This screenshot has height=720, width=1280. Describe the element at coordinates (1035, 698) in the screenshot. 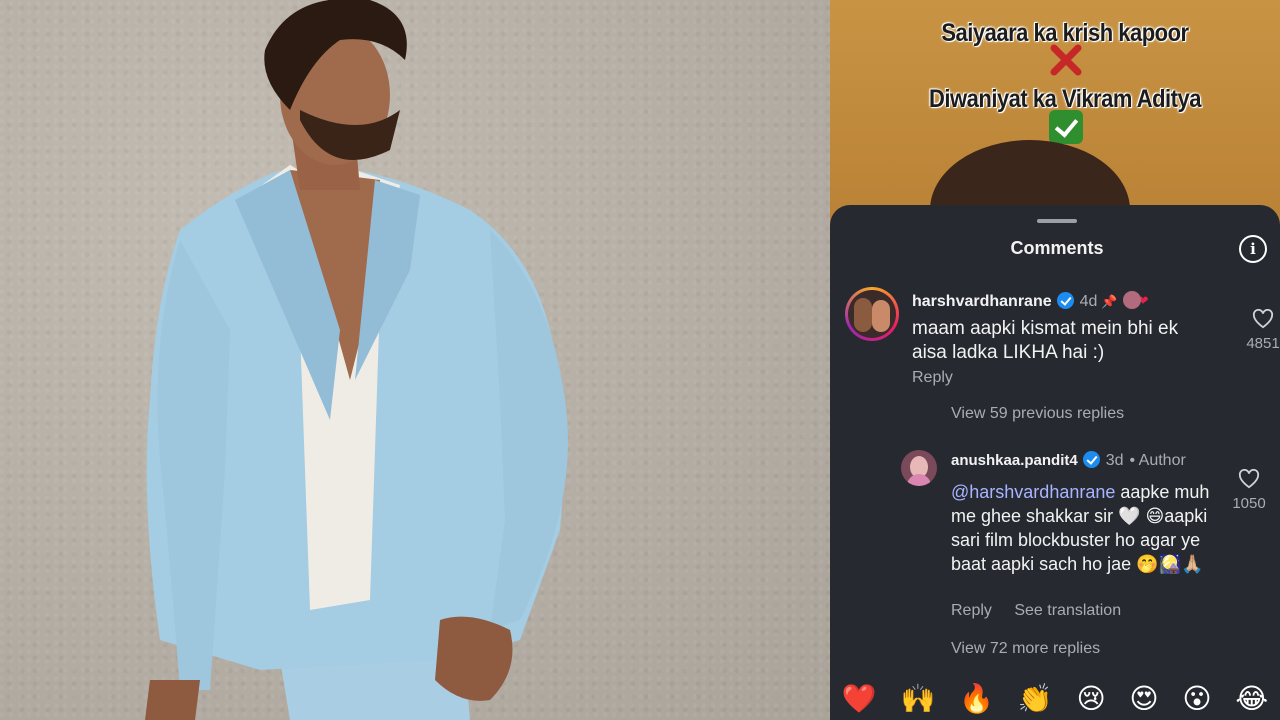

I see `emoji-clapping: 👏` at that location.